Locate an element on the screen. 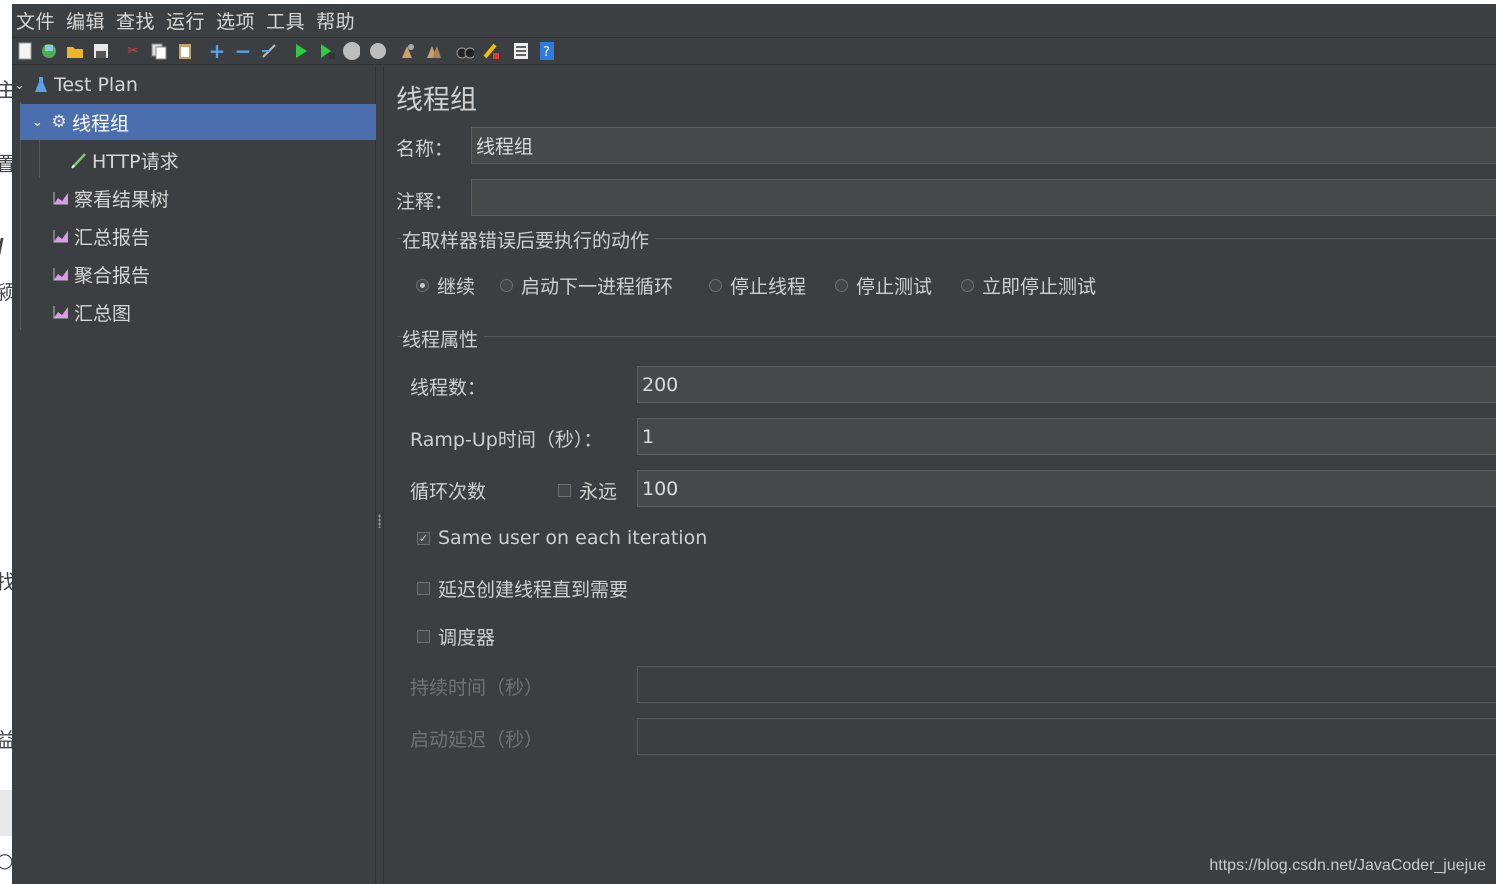 The image size is (1496, 884). duration-field is located at coordinates (1066, 684).